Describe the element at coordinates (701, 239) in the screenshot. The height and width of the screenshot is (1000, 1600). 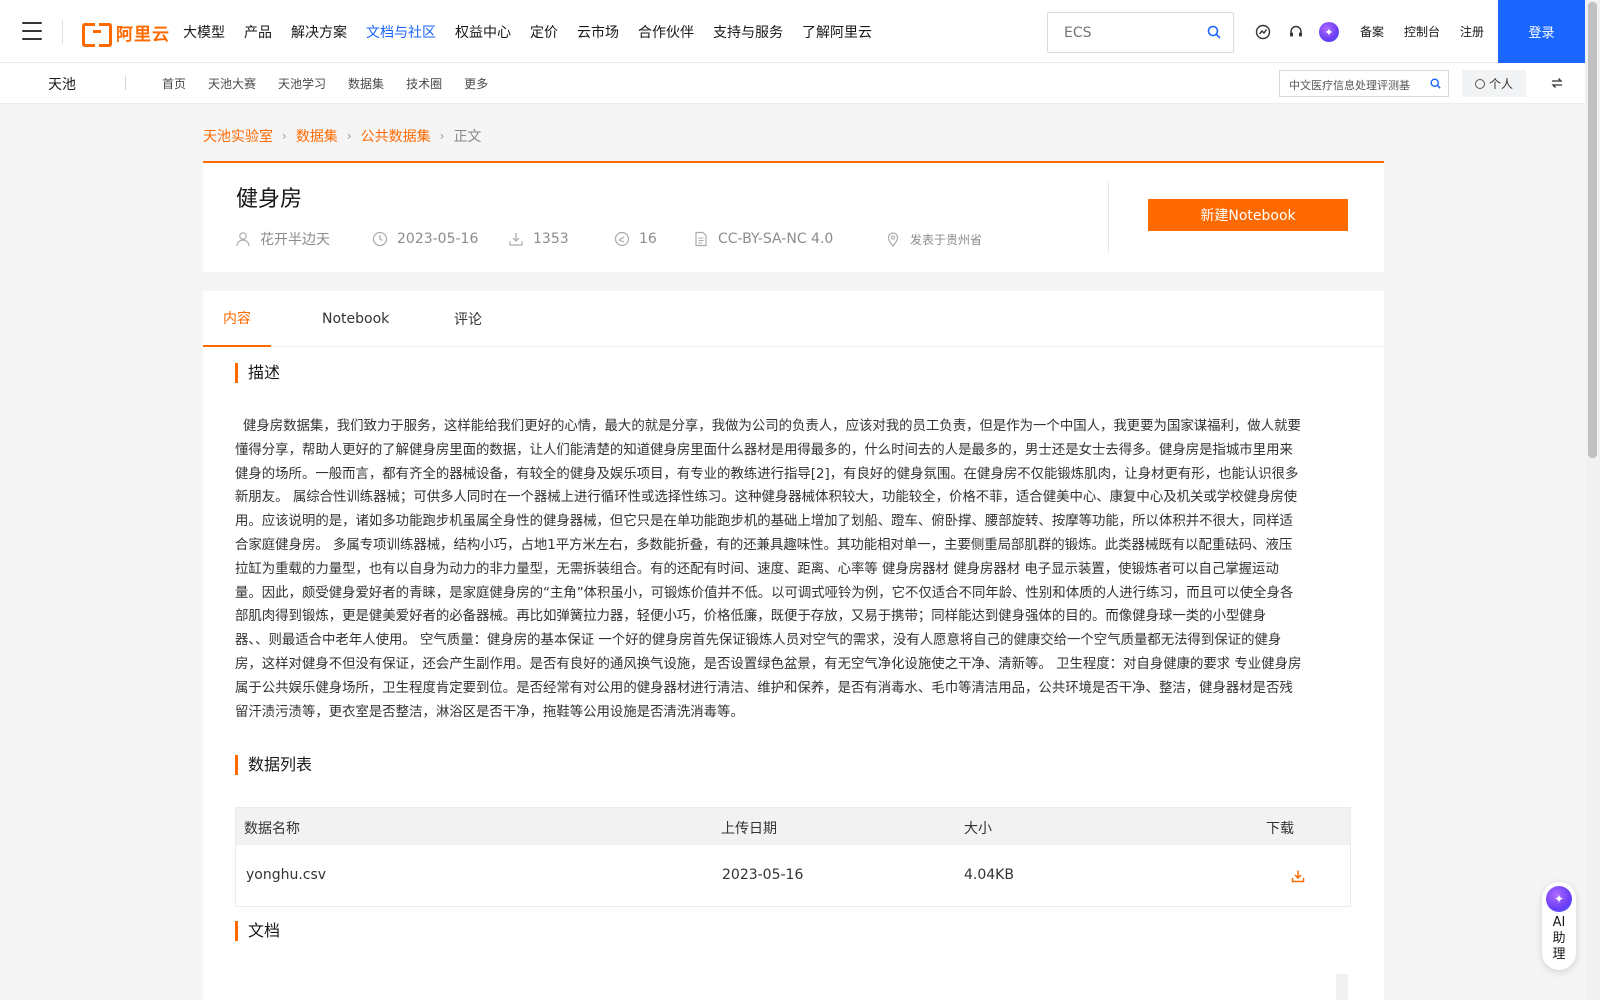
I see `license-icon` at that location.